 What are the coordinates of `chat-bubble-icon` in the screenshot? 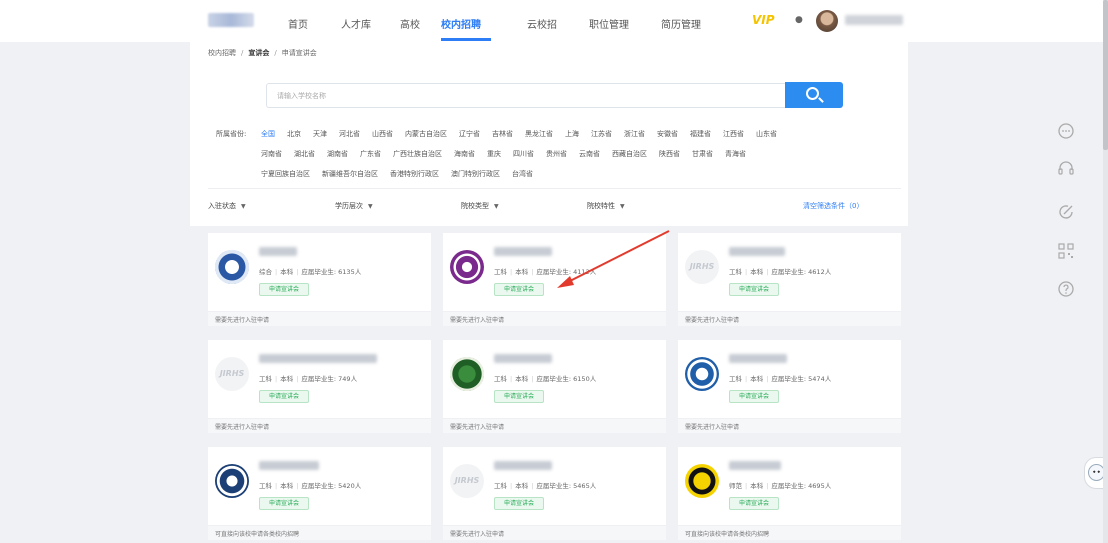 It's located at (1066, 132).